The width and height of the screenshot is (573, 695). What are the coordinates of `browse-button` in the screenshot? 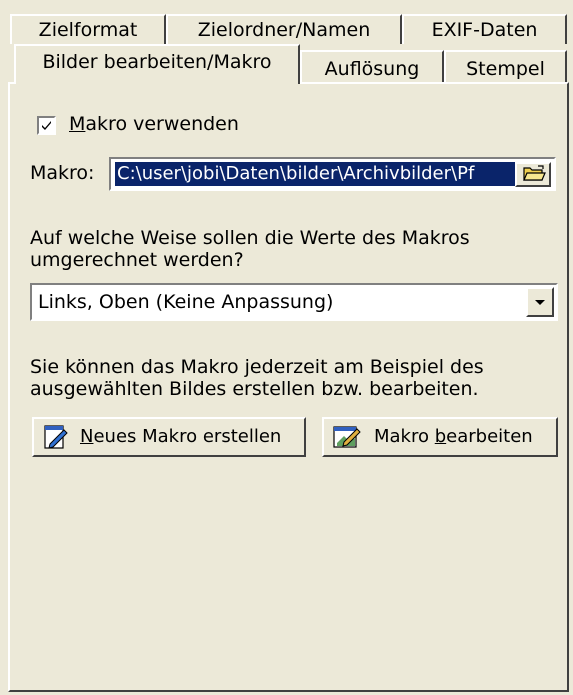 It's located at (533, 174).